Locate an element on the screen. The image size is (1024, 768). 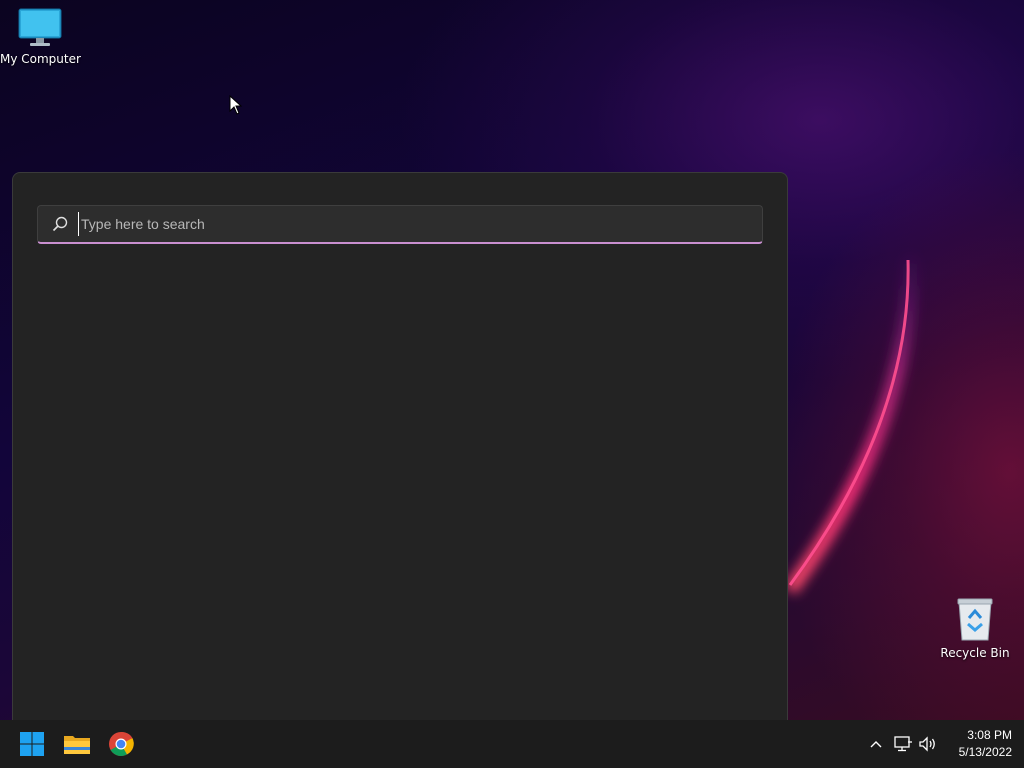
taskbar-clock: 3:08 PM 5/13/2022 is located at coordinates (976, 744).